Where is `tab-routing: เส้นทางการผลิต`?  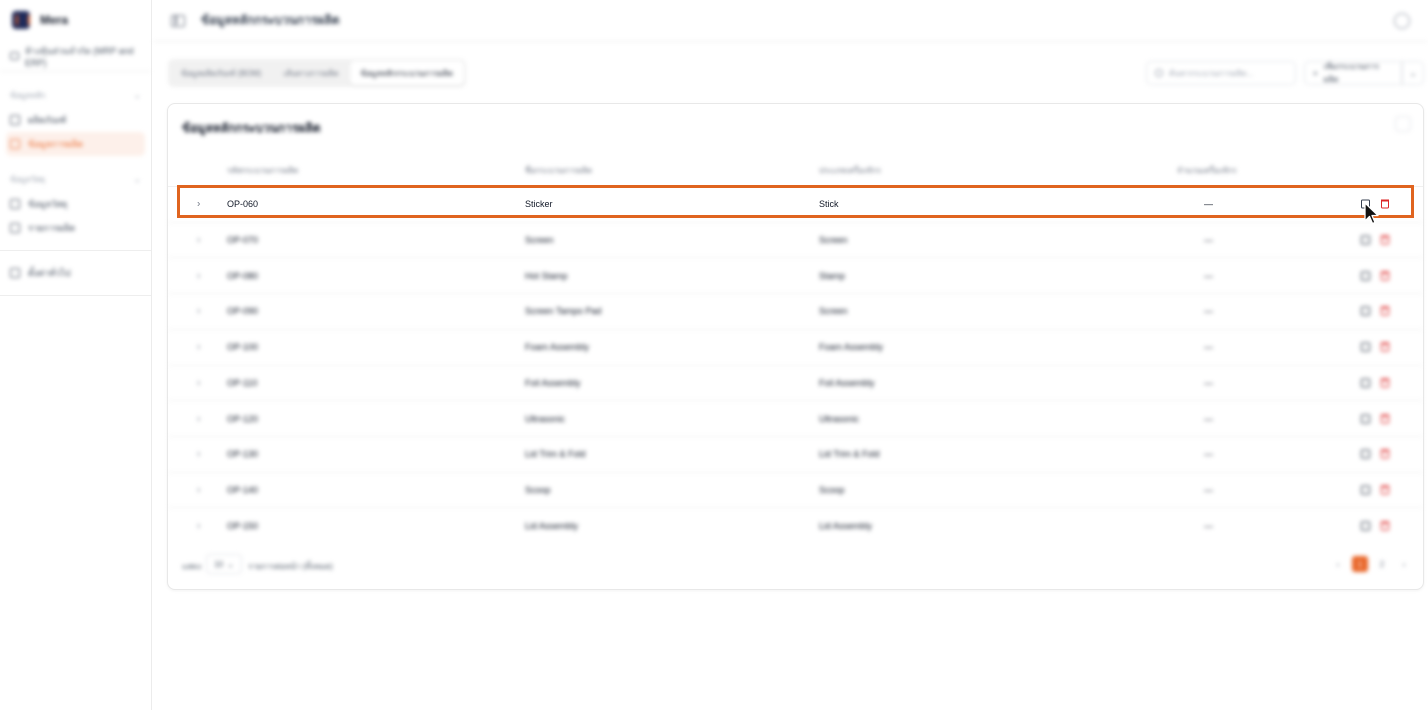 tab-routing: เส้นทางการผลิต is located at coordinates (310, 73).